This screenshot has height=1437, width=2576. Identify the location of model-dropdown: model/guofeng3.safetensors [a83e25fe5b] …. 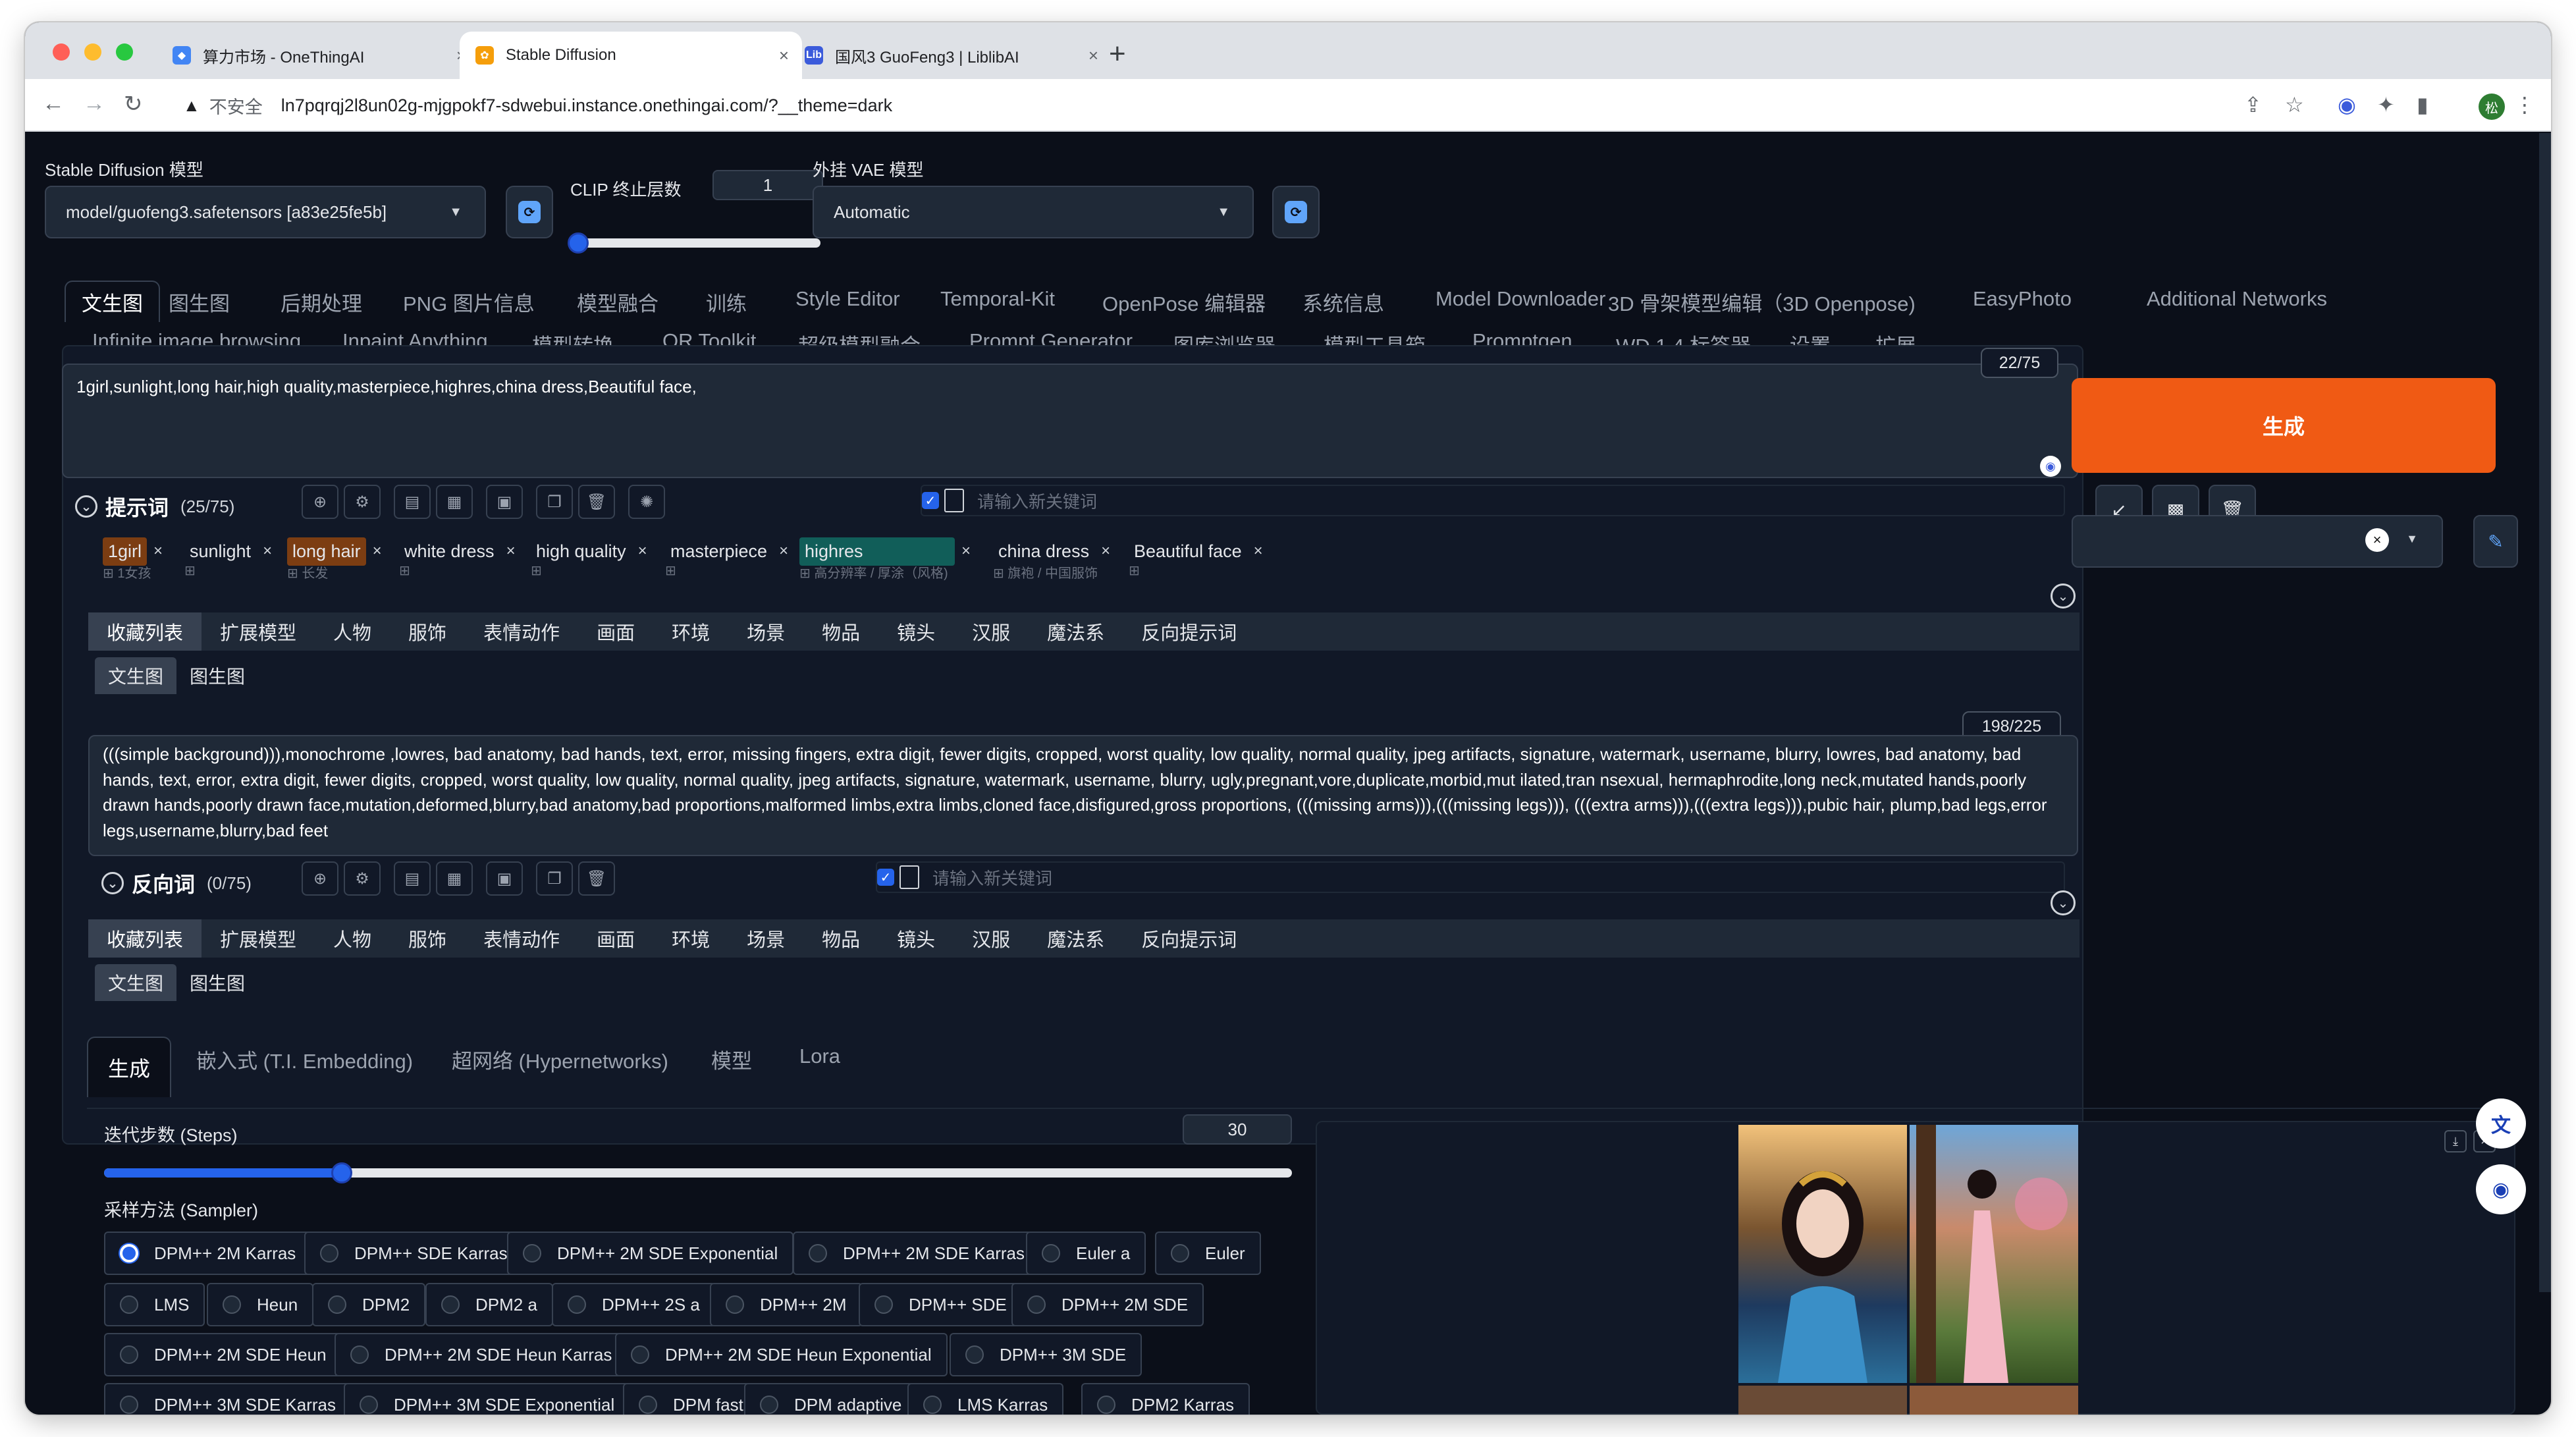
(265, 212).